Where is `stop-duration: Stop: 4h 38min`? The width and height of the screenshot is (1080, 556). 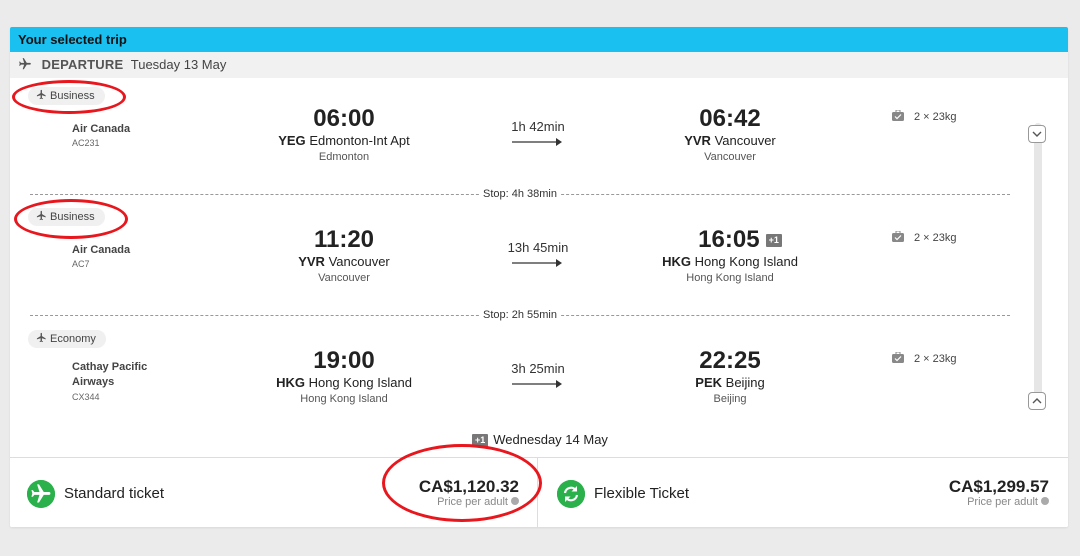
stop-duration: Stop: 4h 38min is located at coordinates (520, 194).